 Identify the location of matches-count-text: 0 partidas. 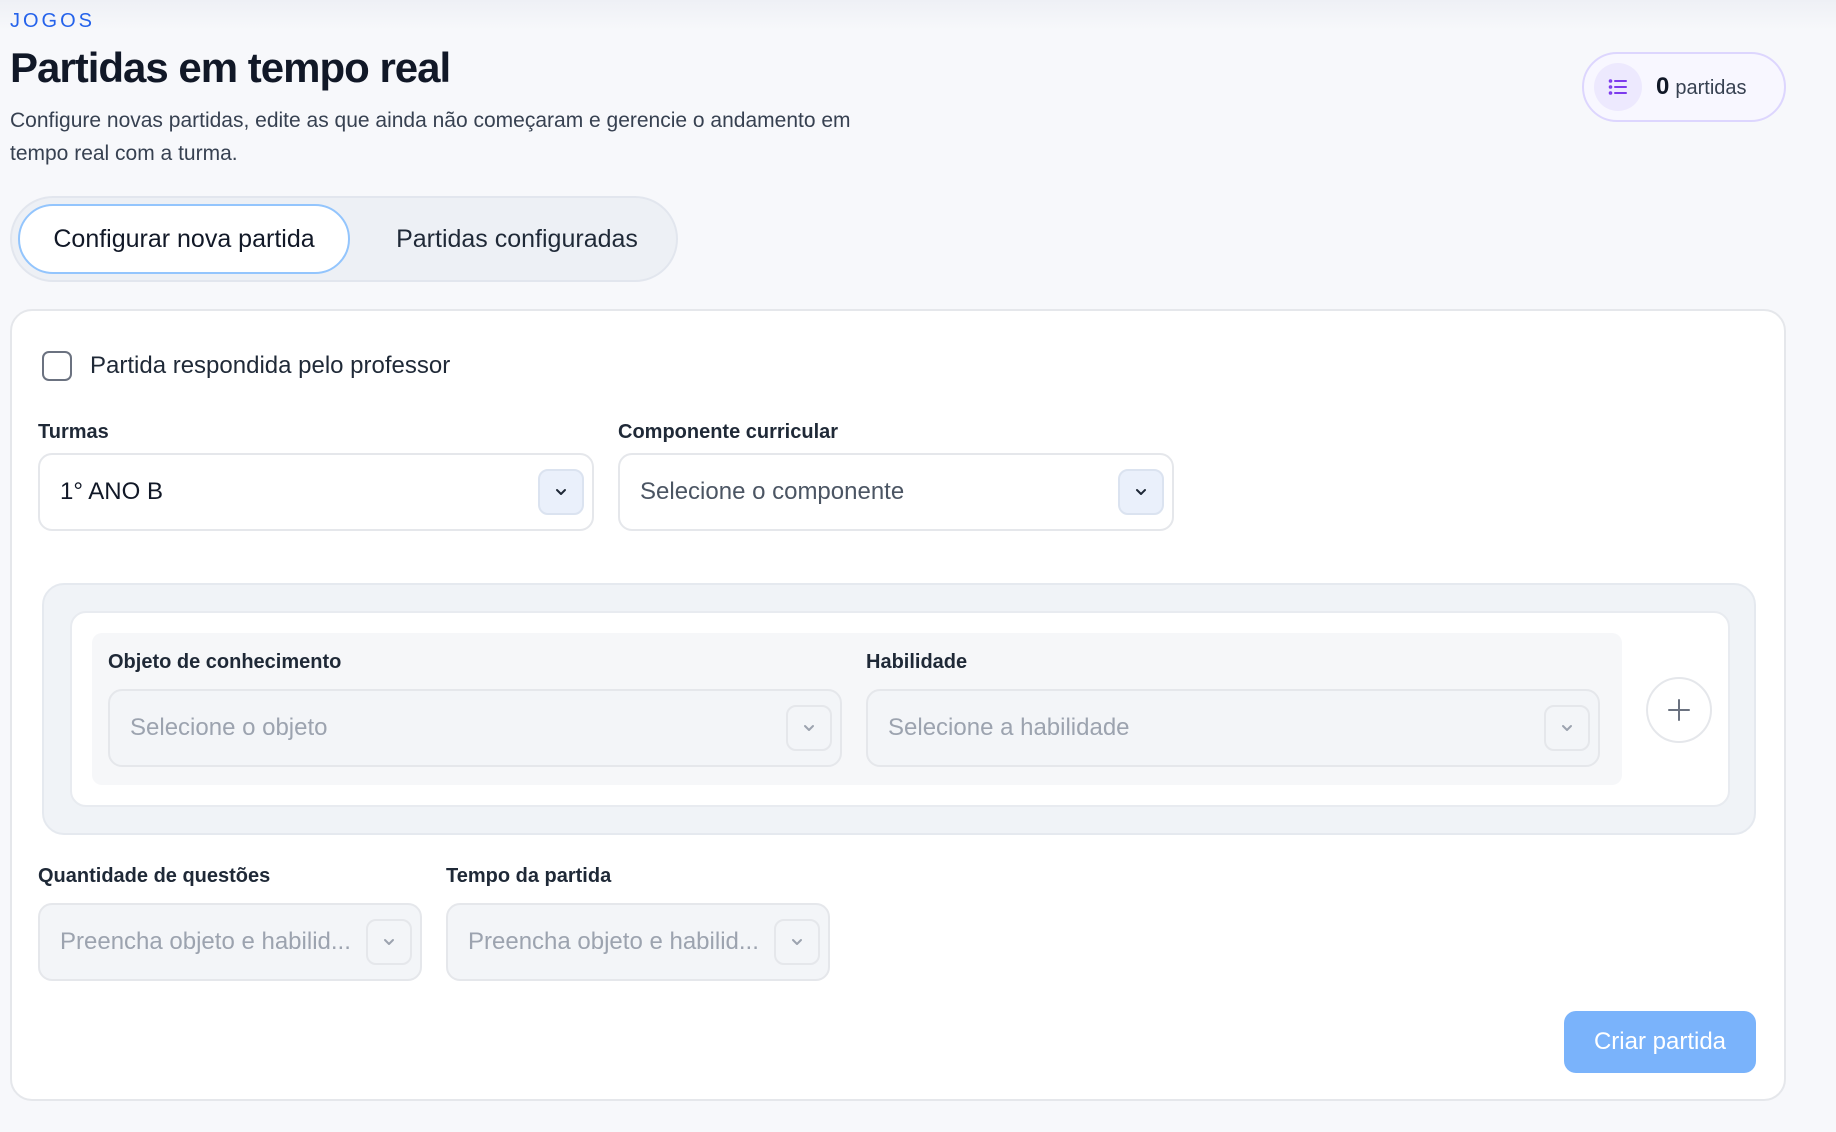
(1701, 87).